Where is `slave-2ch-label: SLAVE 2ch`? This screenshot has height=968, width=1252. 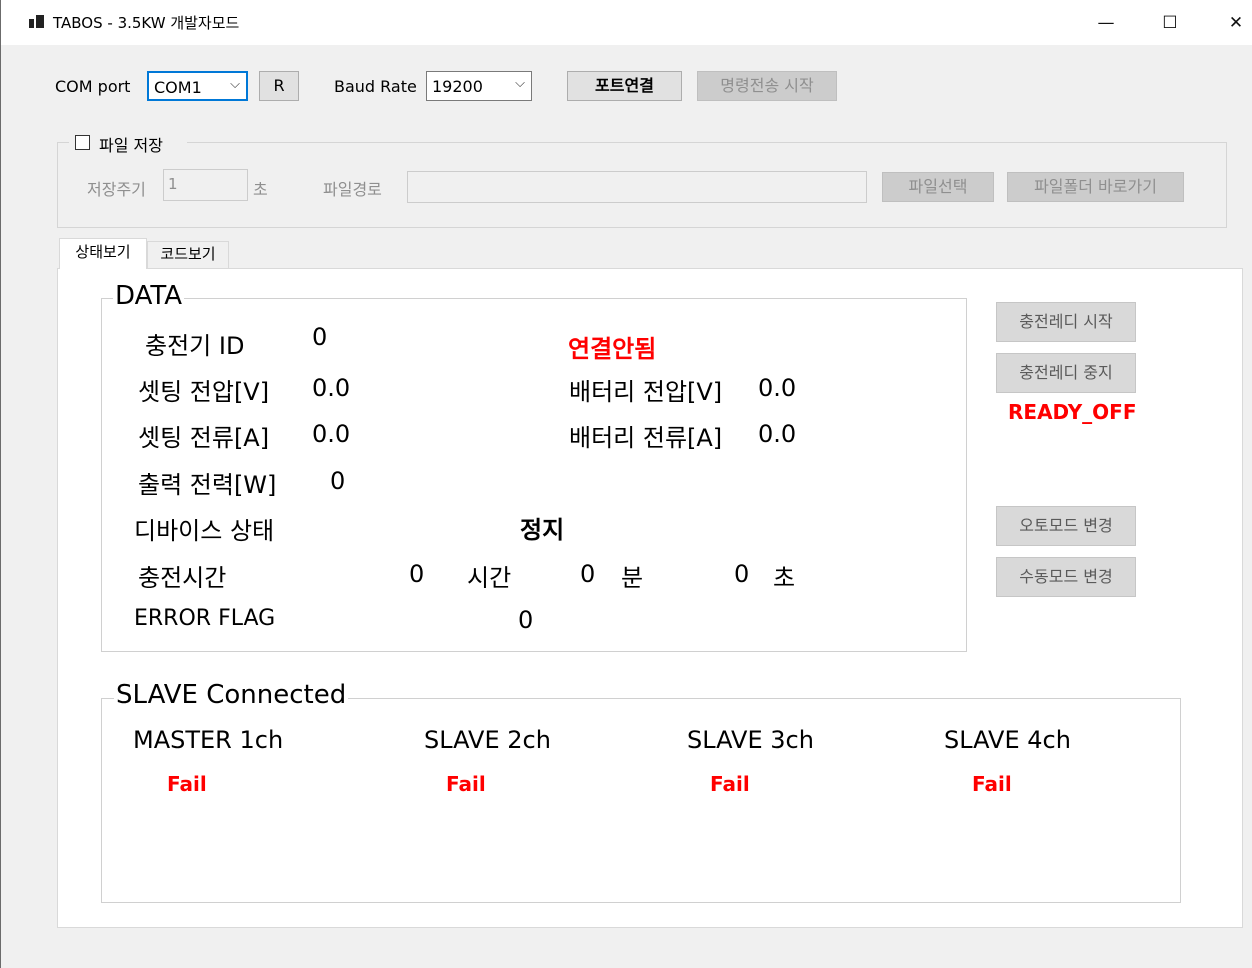 slave-2ch-label: SLAVE 2ch is located at coordinates (487, 740).